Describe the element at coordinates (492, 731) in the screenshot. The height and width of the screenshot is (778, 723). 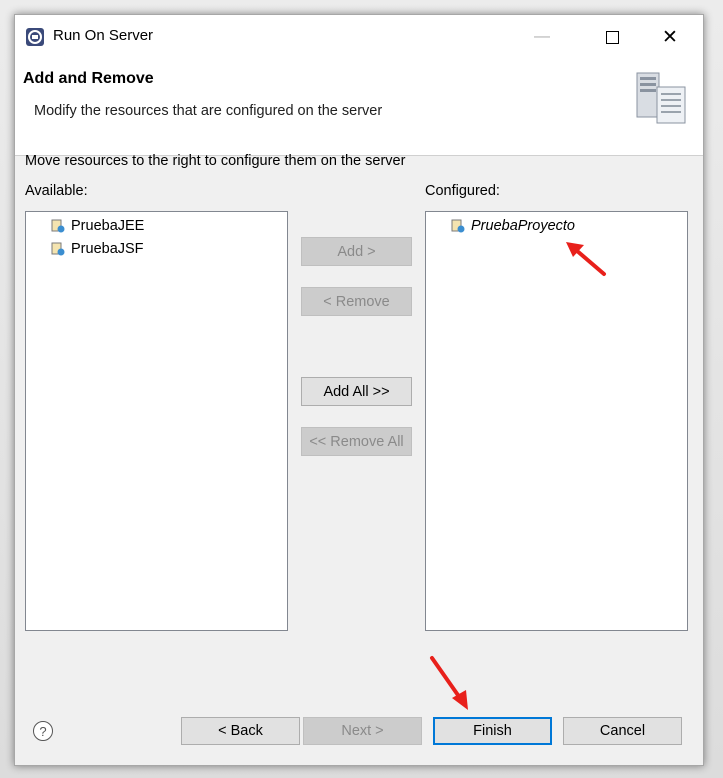
I see `finish-button: Finish` at that location.